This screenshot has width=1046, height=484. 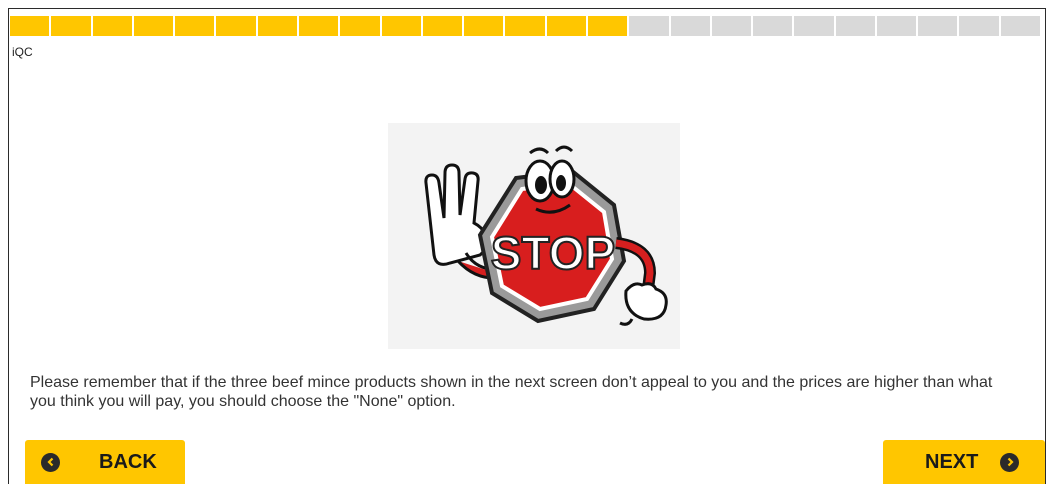 I want to click on sign-text: STOP, so click(x=553, y=253).